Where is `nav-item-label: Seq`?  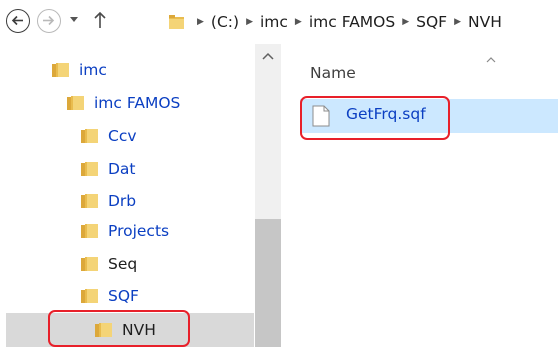 nav-item-label: Seq is located at coordinates (123, 264).